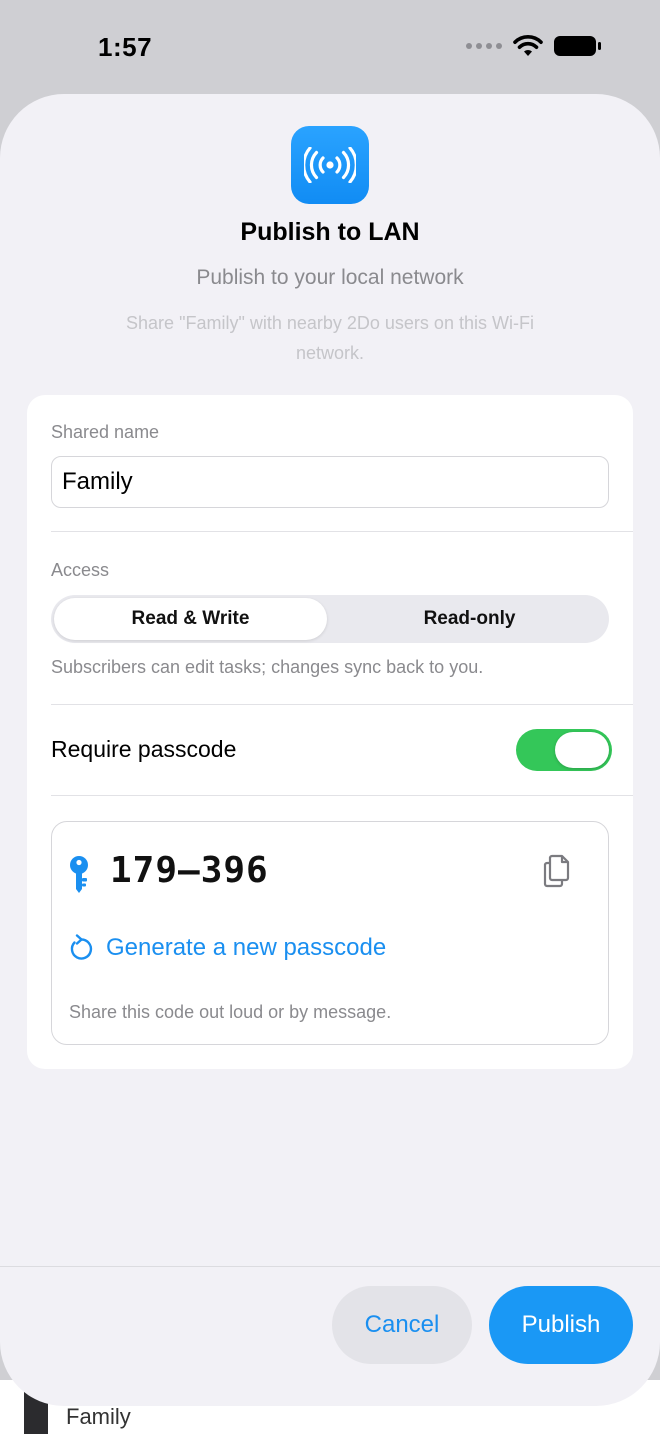  I want to click on require-passcode-toggle, so click(564, 750).